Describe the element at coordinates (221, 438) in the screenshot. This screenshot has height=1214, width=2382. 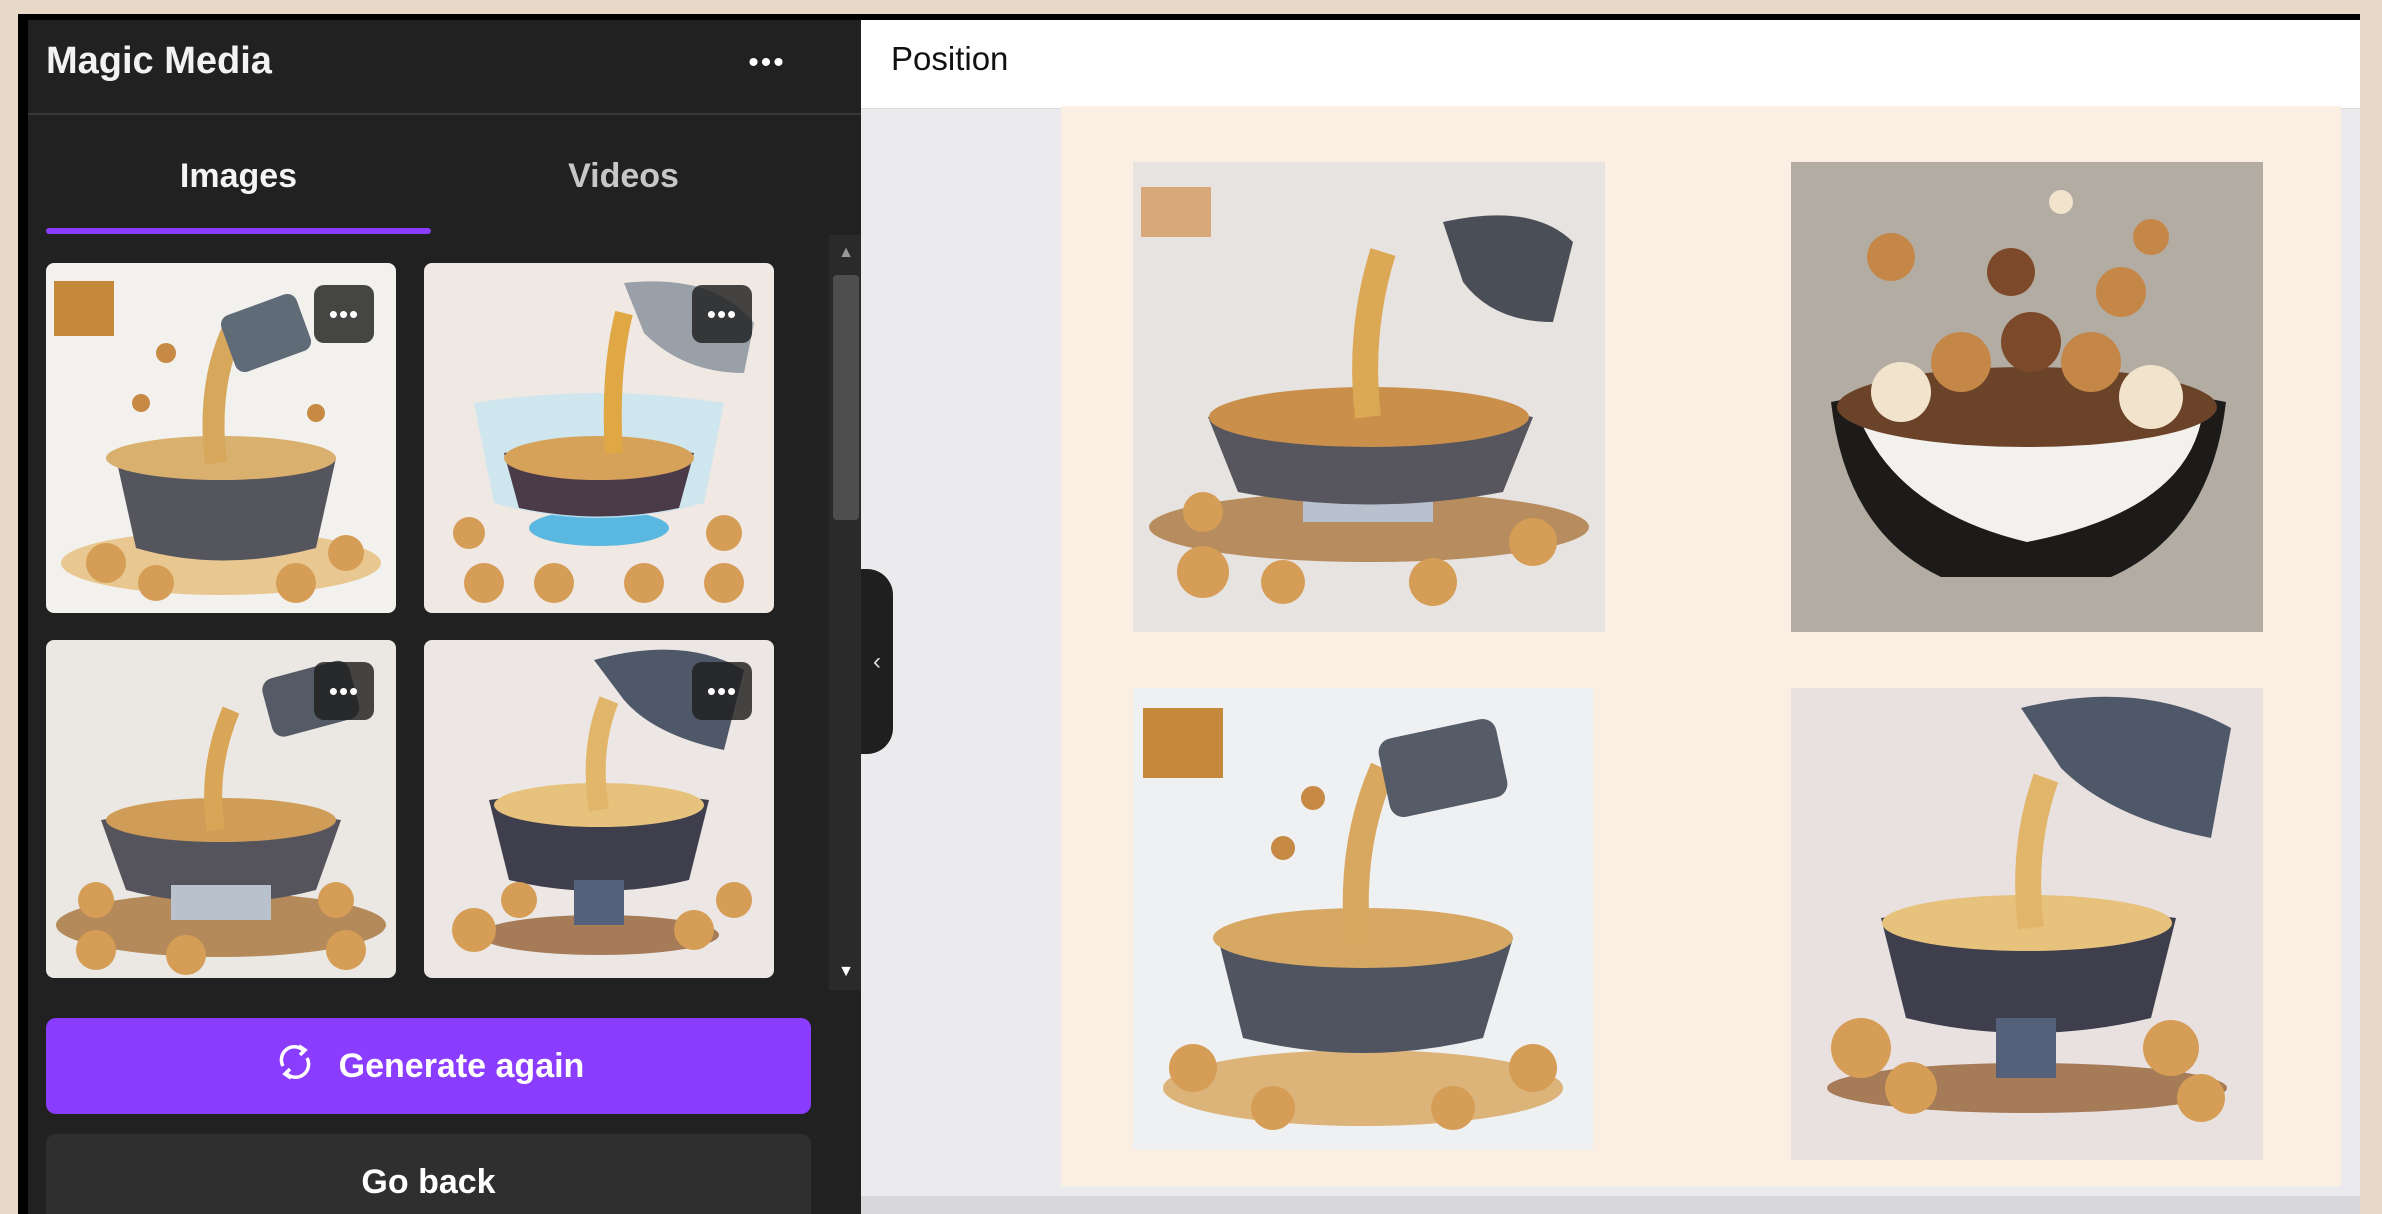
I see `generated-image-1: •••` at that location.